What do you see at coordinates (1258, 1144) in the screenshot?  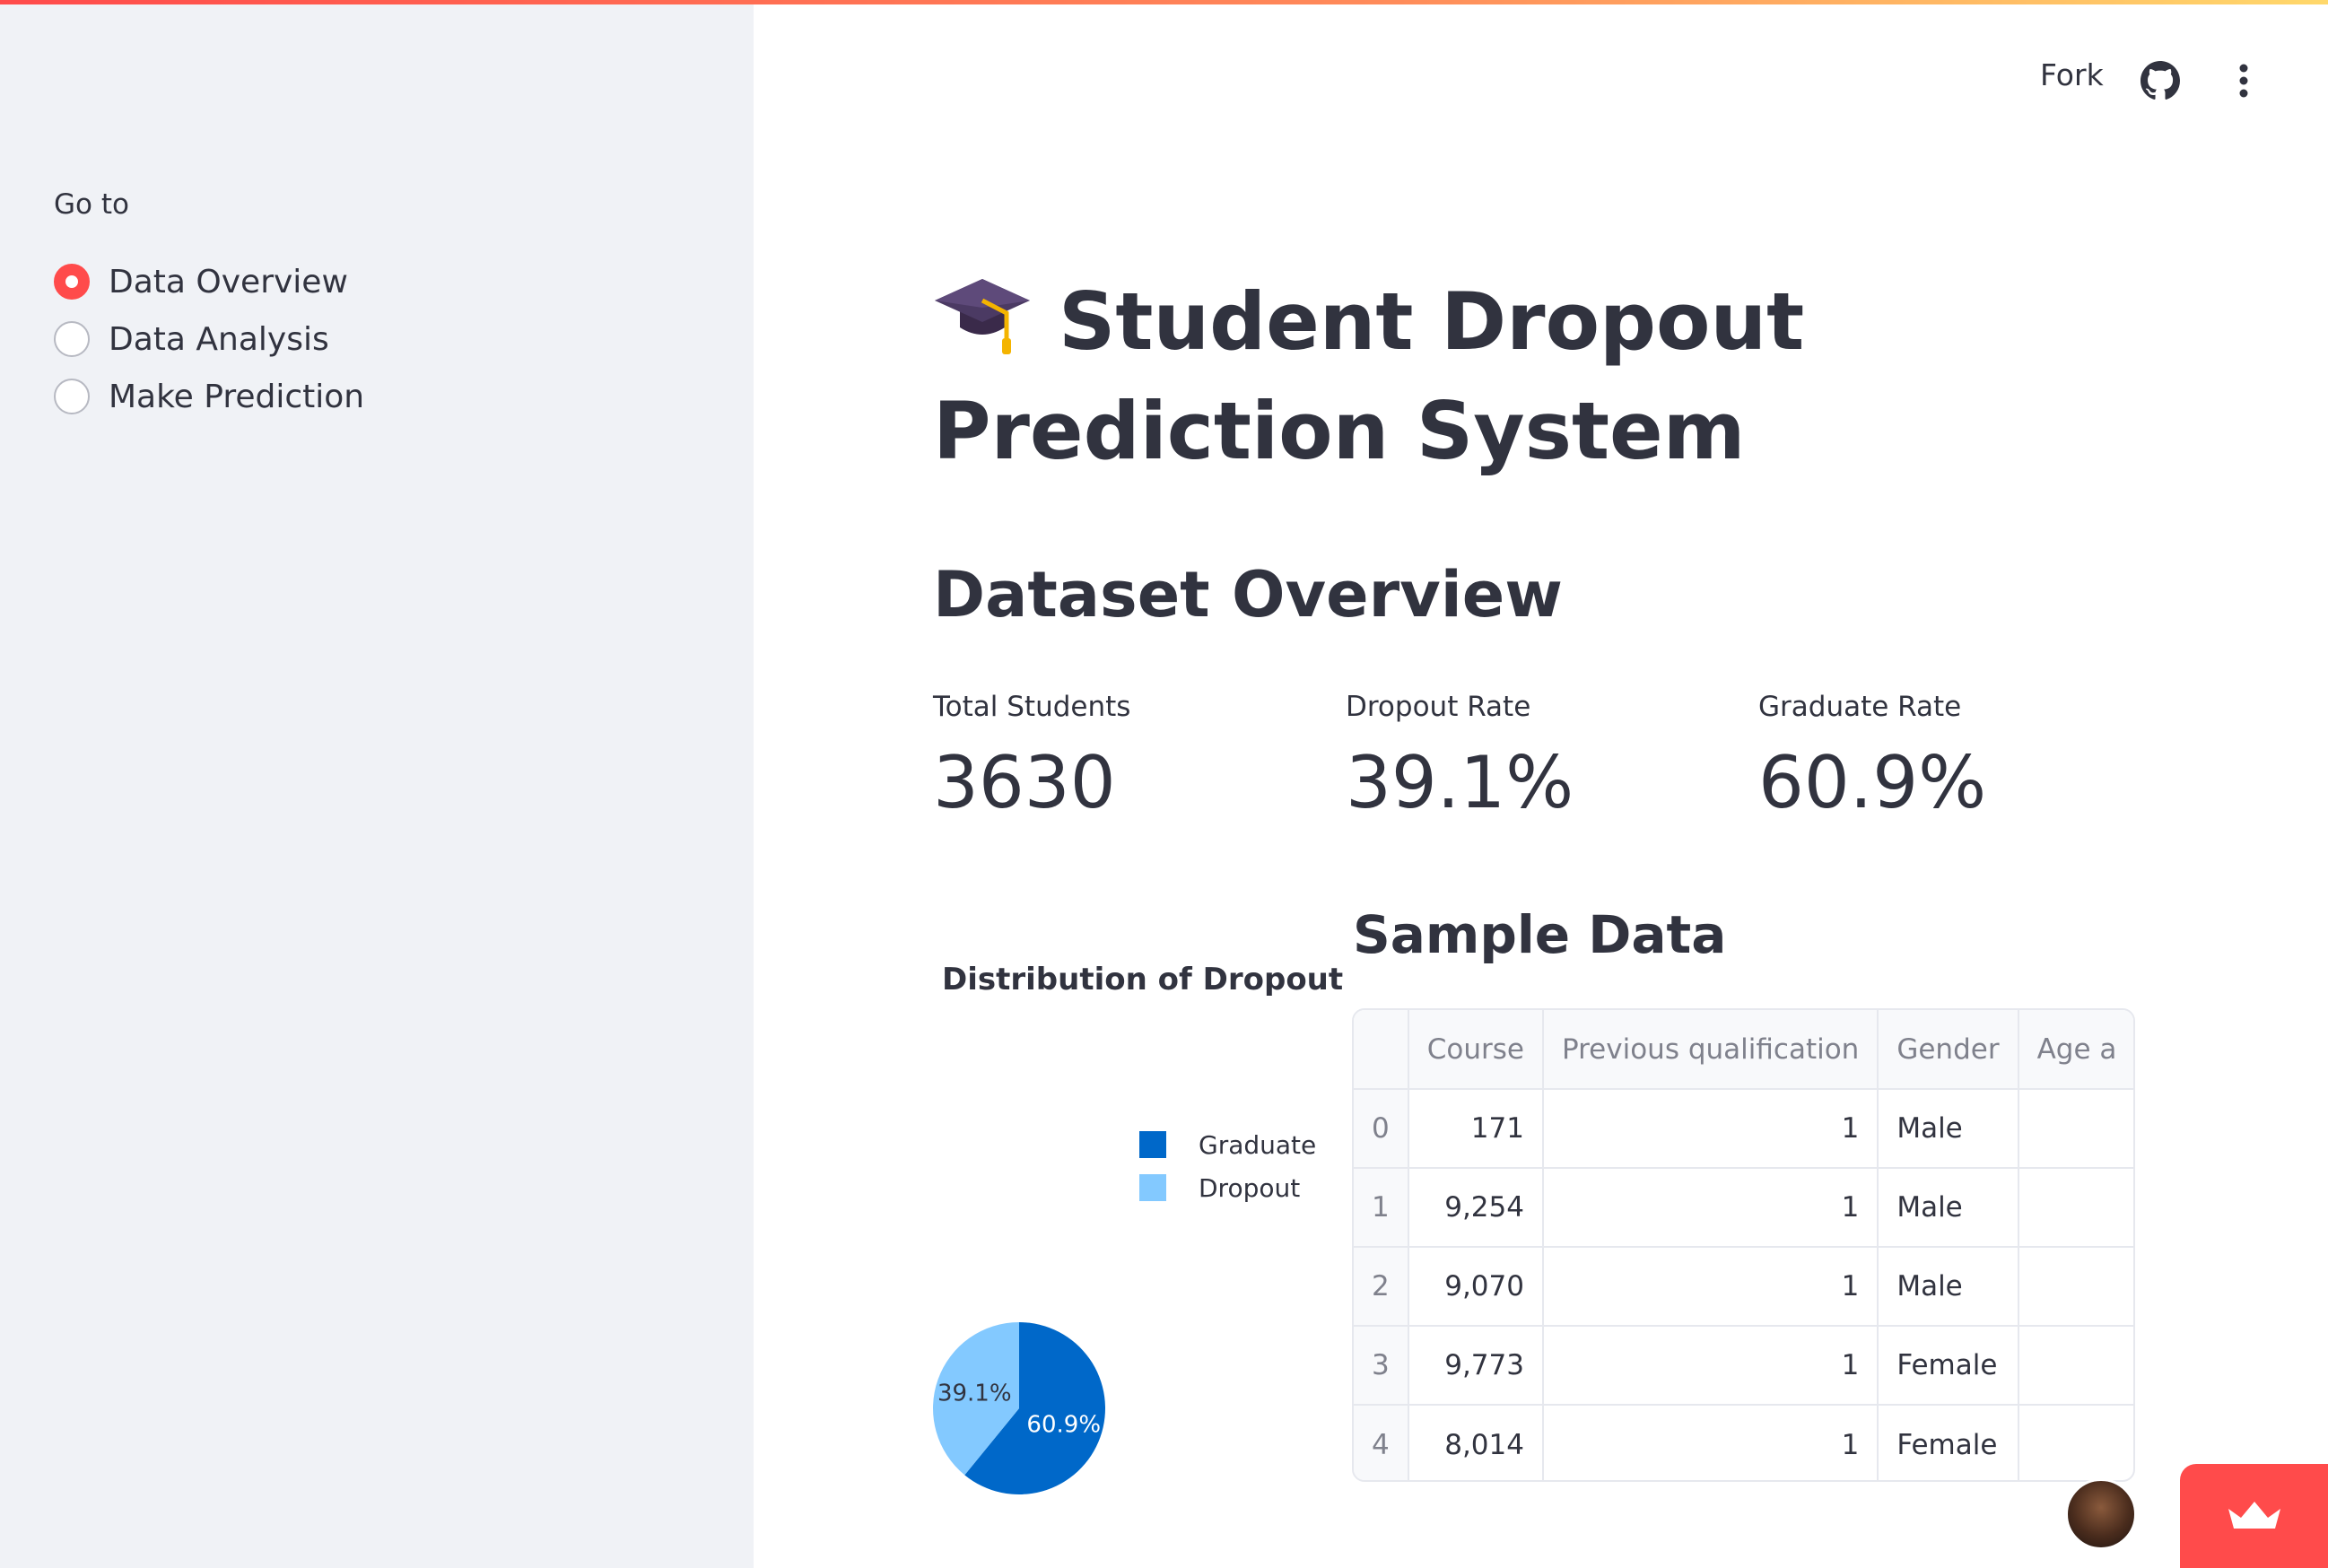 I see `legend-label: Graduate` at bounding box center [1258, 1144].